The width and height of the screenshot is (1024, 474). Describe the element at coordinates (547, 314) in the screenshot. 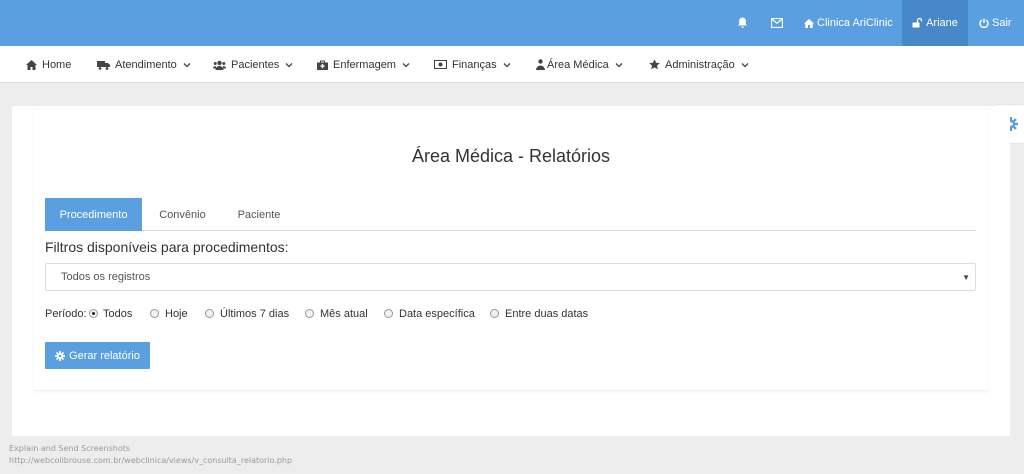

I see `radio-label: Entre duas datas` at that location.